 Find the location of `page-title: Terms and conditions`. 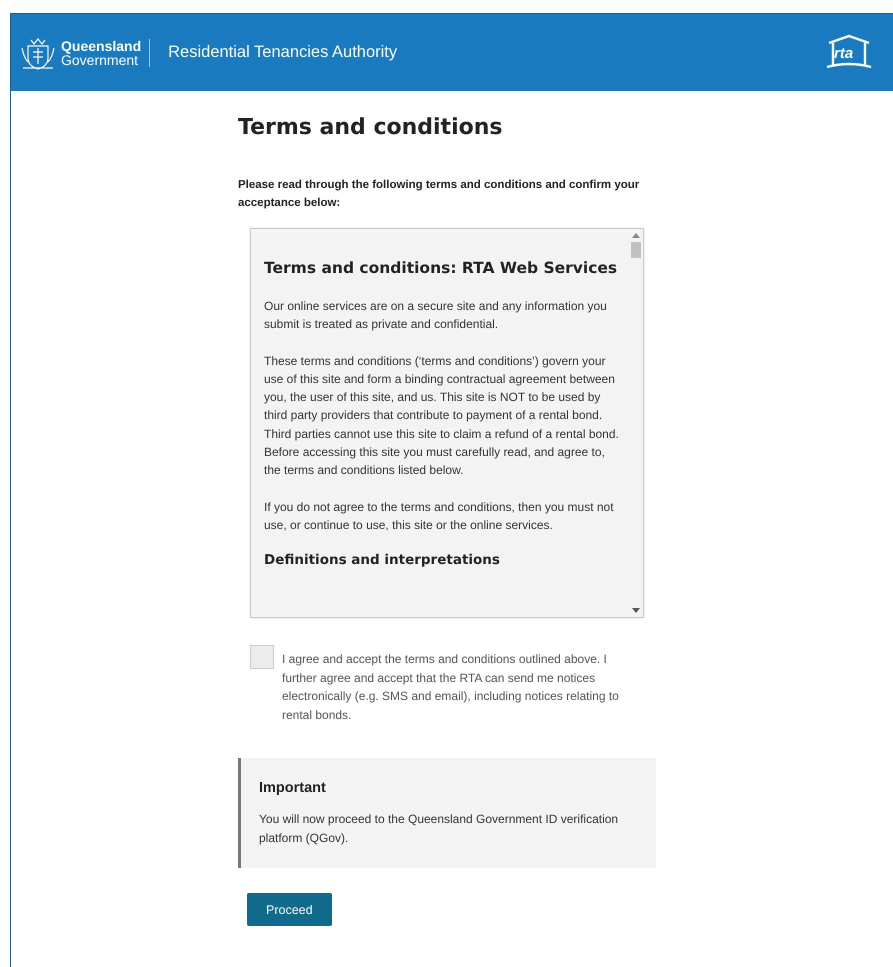

page-title: Terms and conditions is located at coordinates (371, 127).